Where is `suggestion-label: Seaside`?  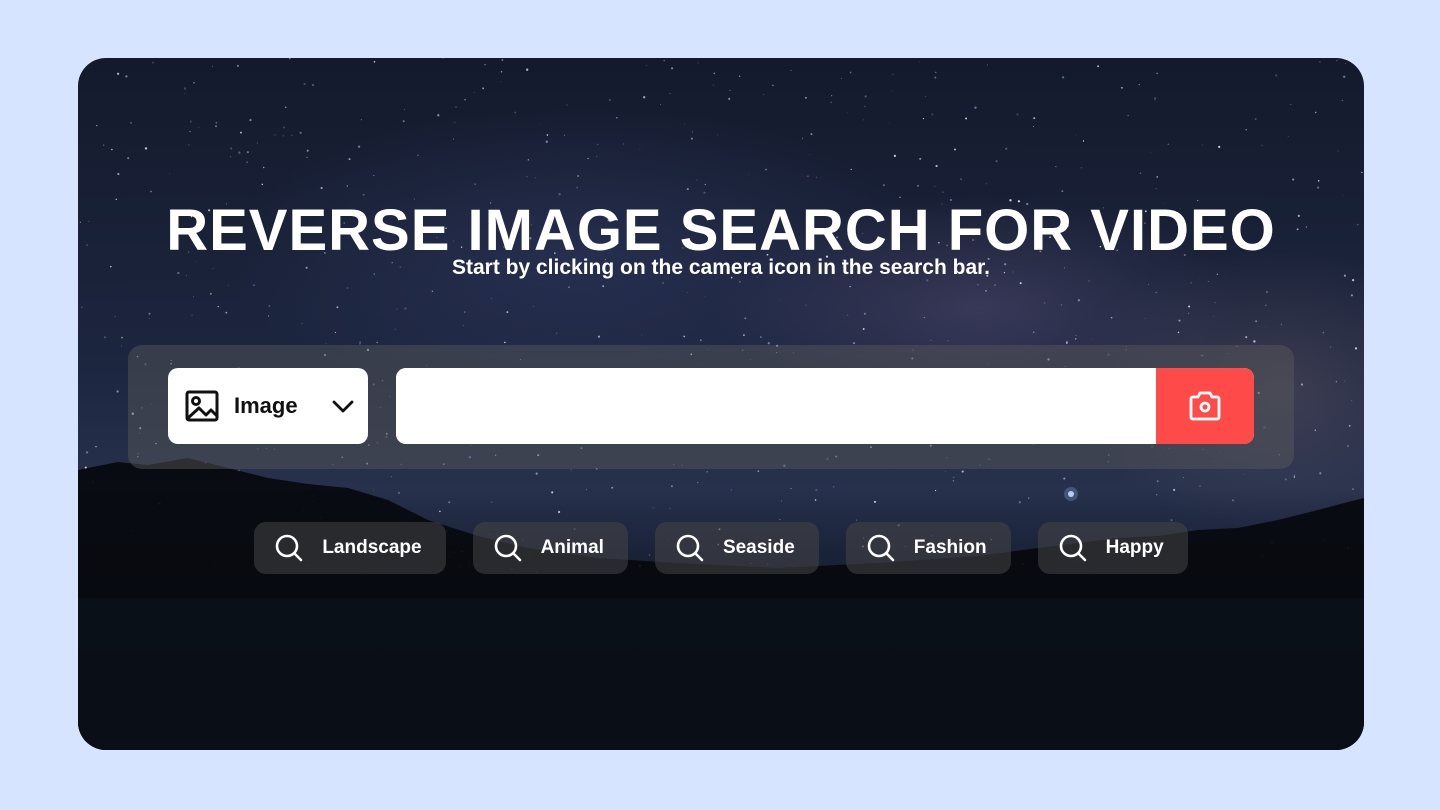 suggestion-label: Seaside is located at coordinates (758, 547).